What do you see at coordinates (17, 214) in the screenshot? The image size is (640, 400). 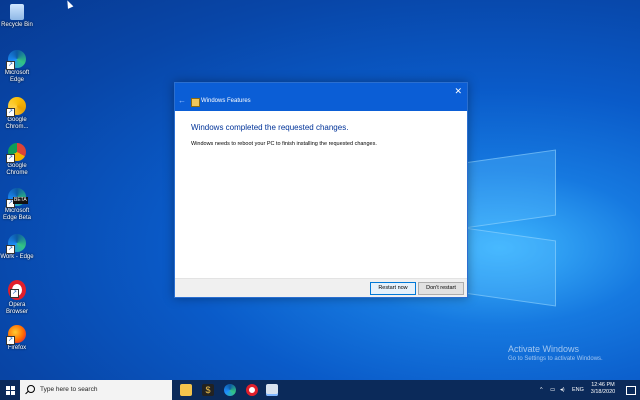 I see `desktop-icon-label: Microsoft Edge Beta` at bounding box center [17, 214].